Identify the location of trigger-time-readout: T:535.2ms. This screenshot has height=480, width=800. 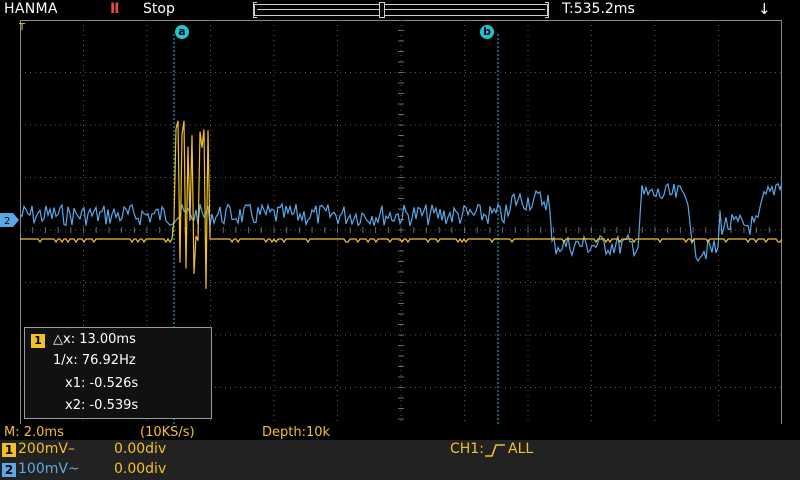
(598, 9).